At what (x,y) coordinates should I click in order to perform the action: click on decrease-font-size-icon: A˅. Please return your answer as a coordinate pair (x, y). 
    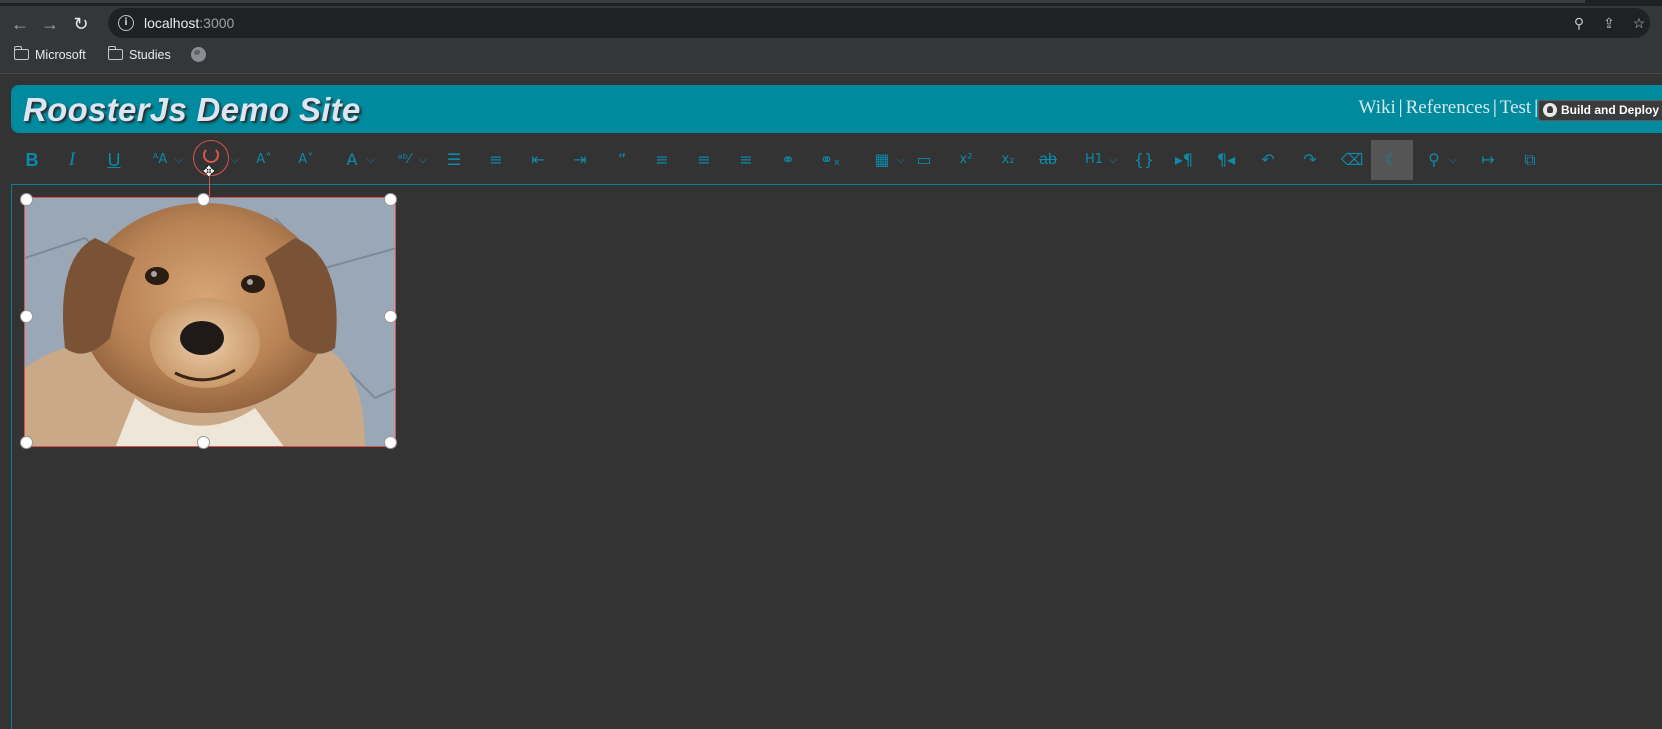
    Looking at the image, I should click on (306, 159).